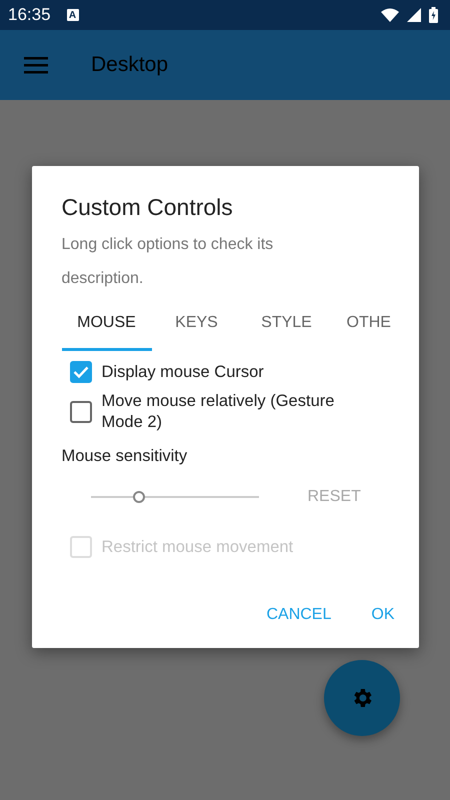 This screenshot has width=450, height=800. Describe the element at coordinates (107, 325) in the screenshot. I see `tab: MOUSE` at that location.